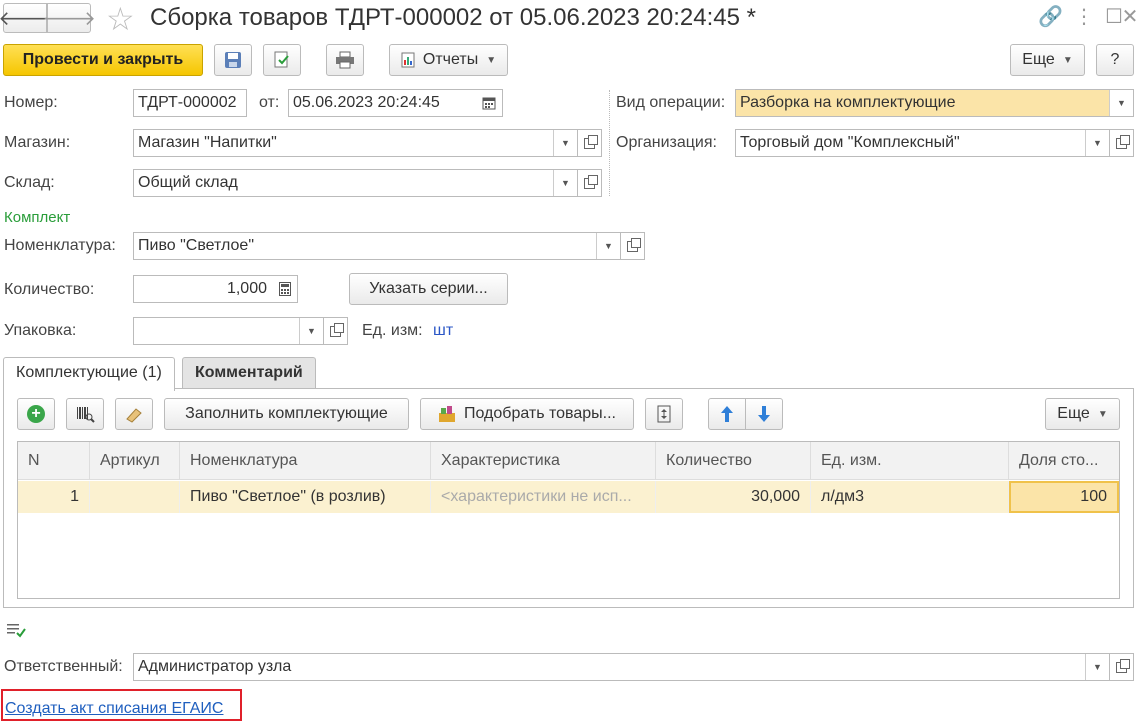 The height and width of the screenshot is (722, 1140). I want to click on back-button: 🡐, so click(26, 18).